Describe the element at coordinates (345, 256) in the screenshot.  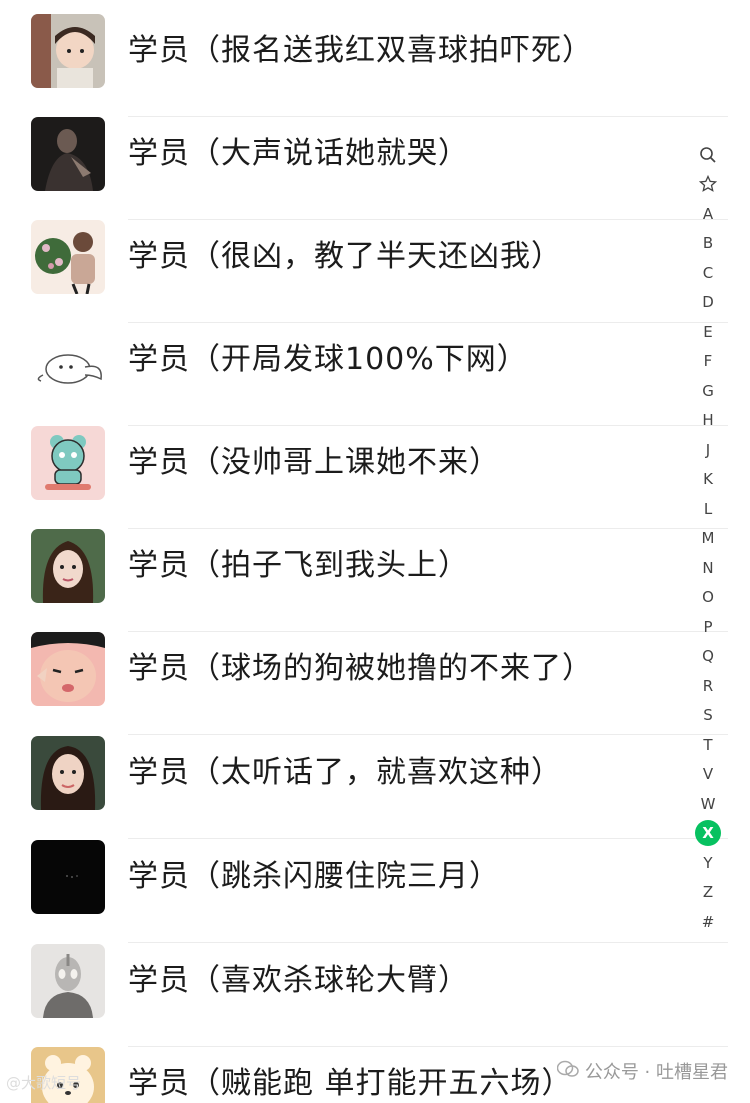
I see `contact-name: 学员（很凶，教了半天还凶我）` at that location.